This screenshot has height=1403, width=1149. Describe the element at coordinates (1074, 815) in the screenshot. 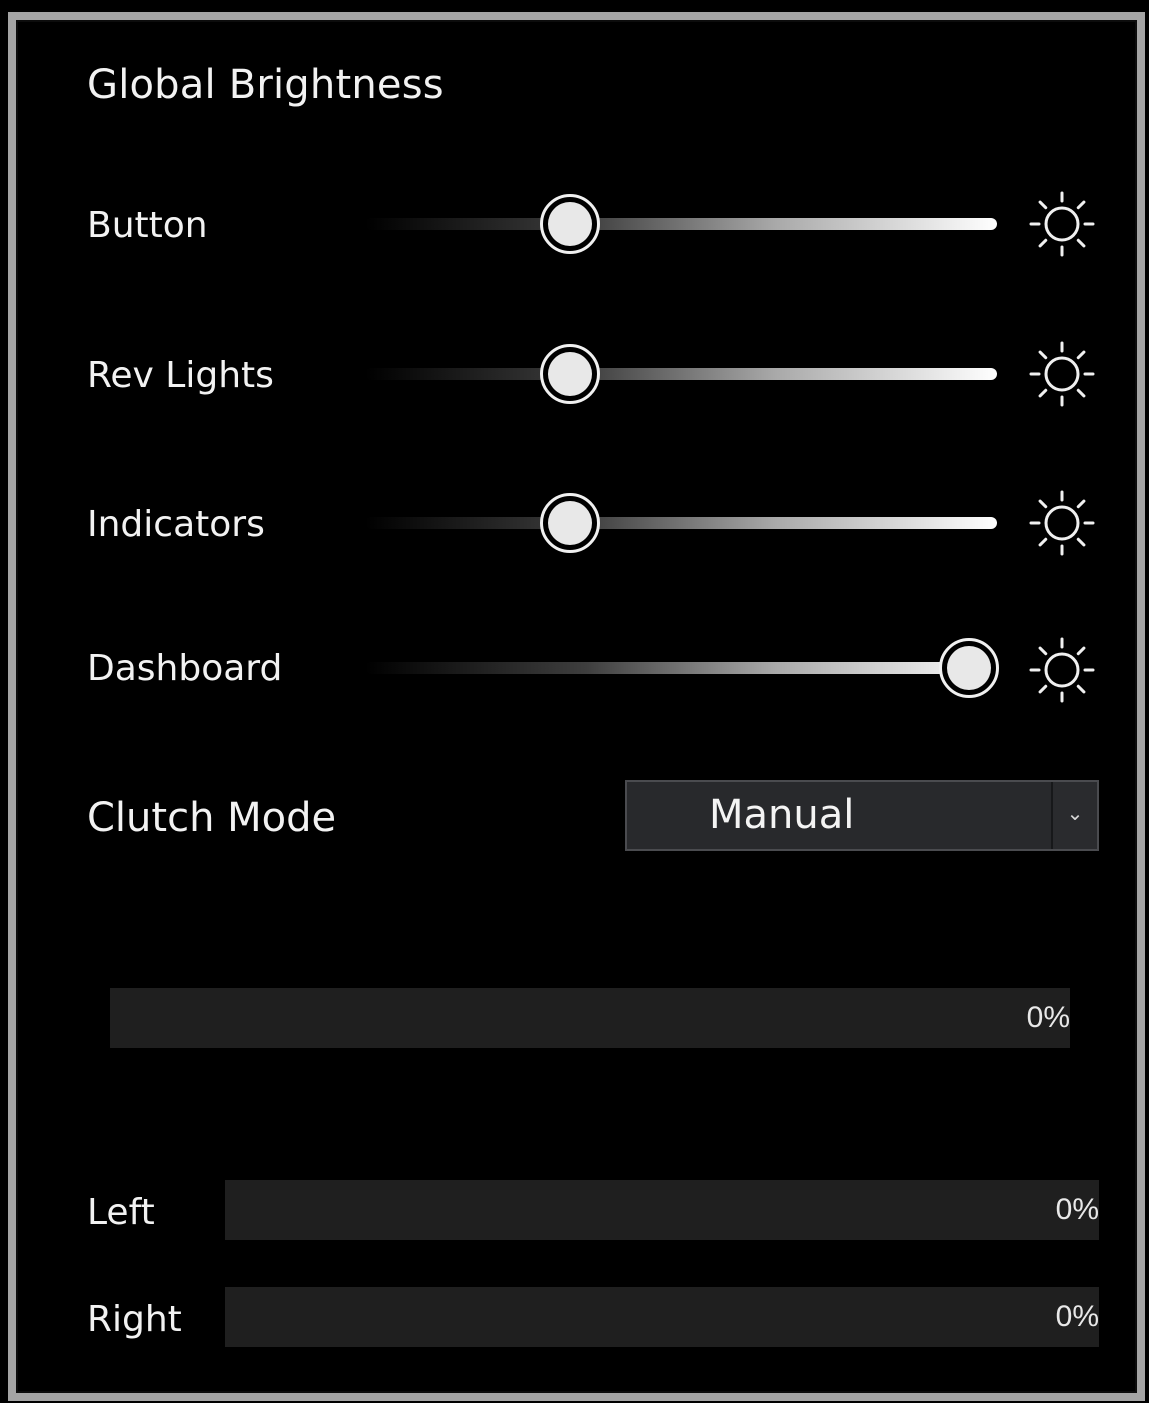

I see `chevron-down-icon: ⌄` at that location.